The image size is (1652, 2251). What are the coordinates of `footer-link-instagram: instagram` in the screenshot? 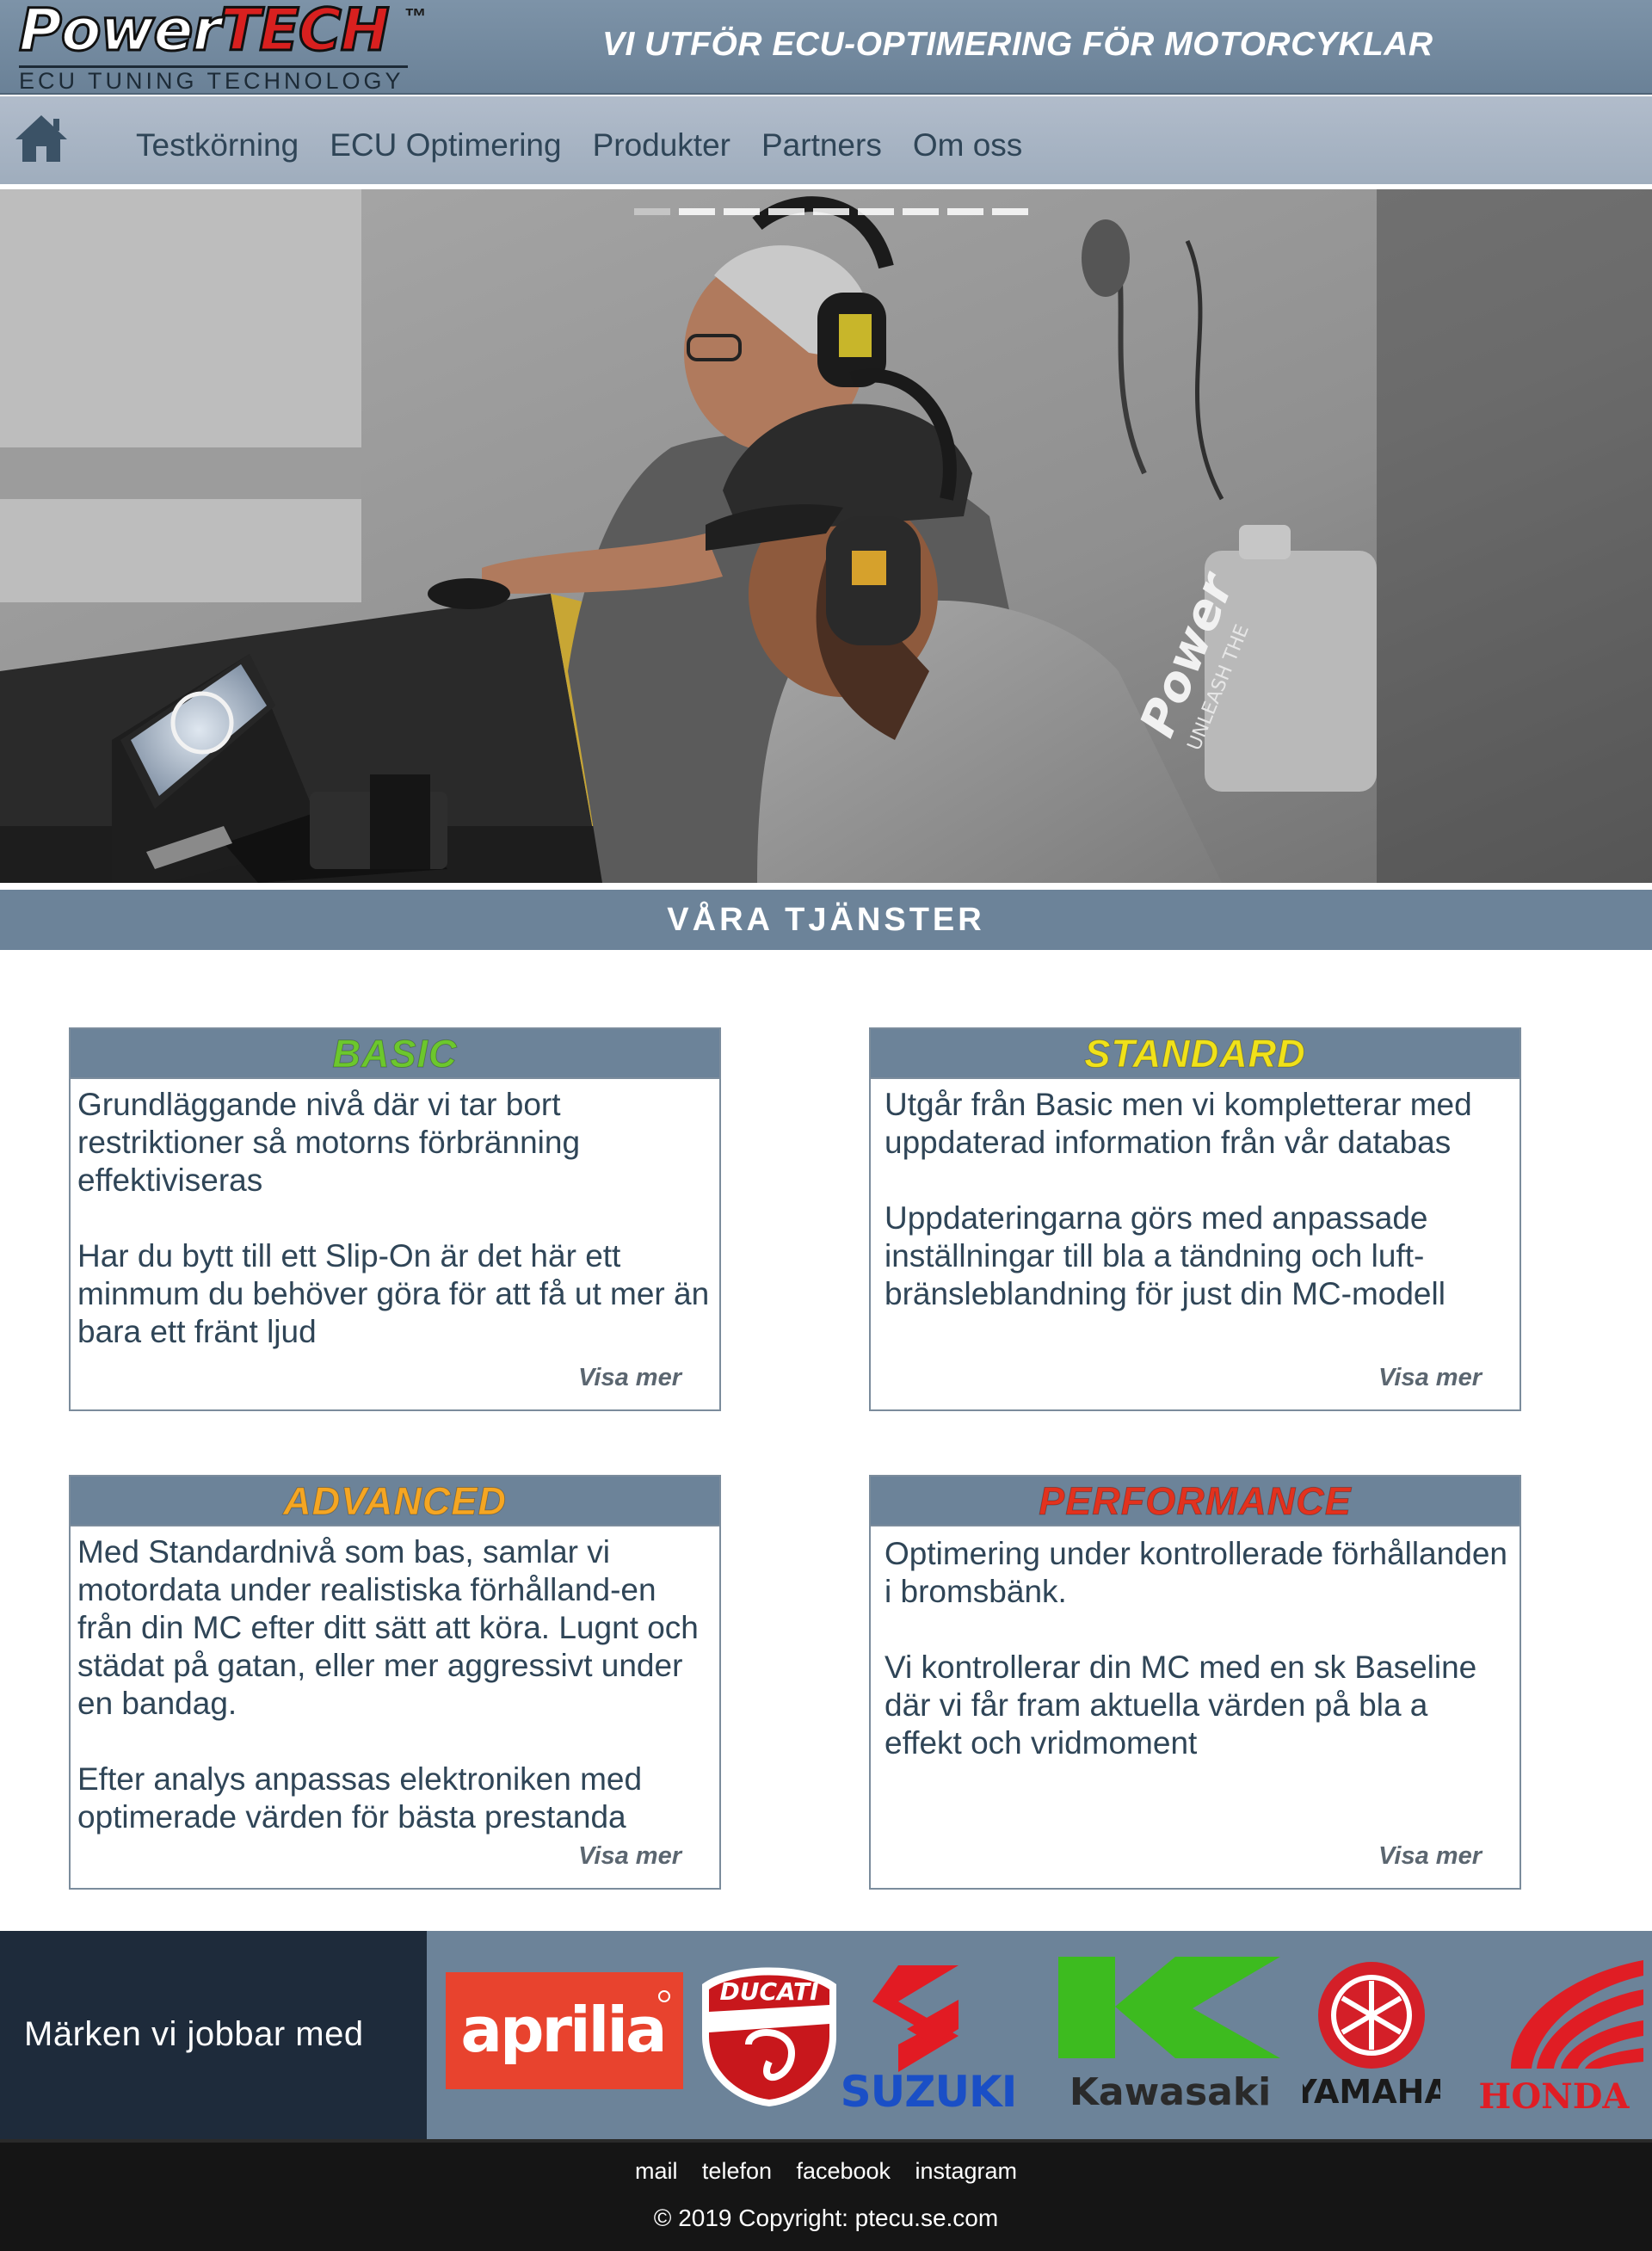 It's located at (966, 2171).